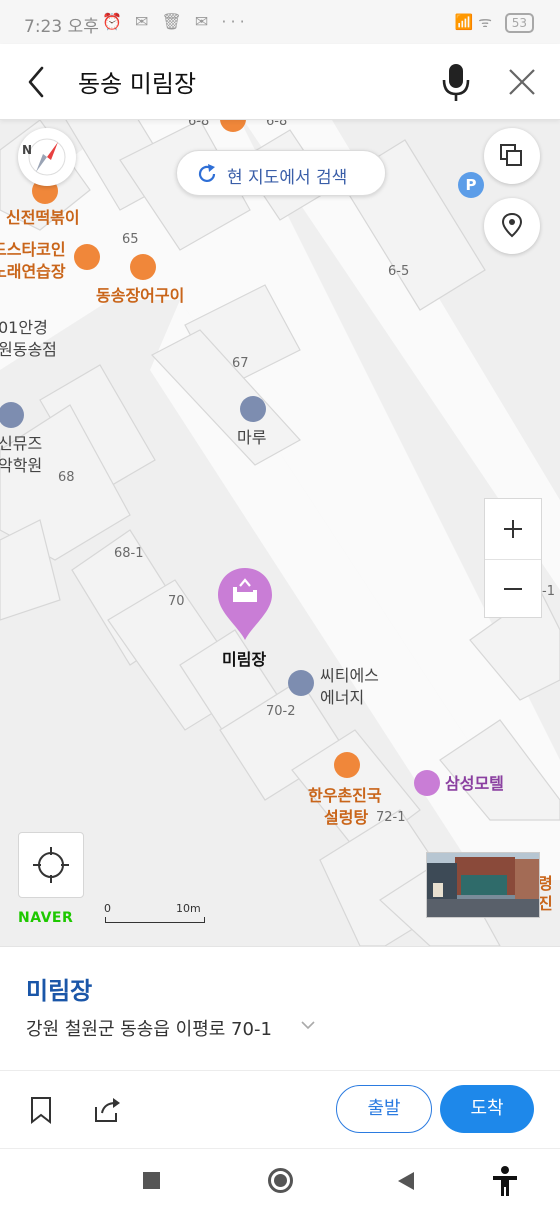 The width and height of the screenshot is (560, 1213). I want to click on search-this-area-button: 현 지도에서 검색, so click(281, 173).